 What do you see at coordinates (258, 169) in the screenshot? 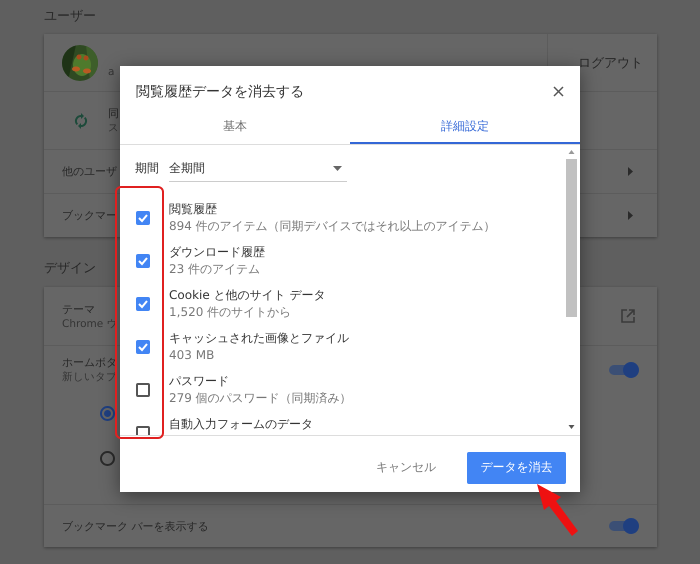
I see `period-dropdown: 全期間` at bounding box center [258, 169].